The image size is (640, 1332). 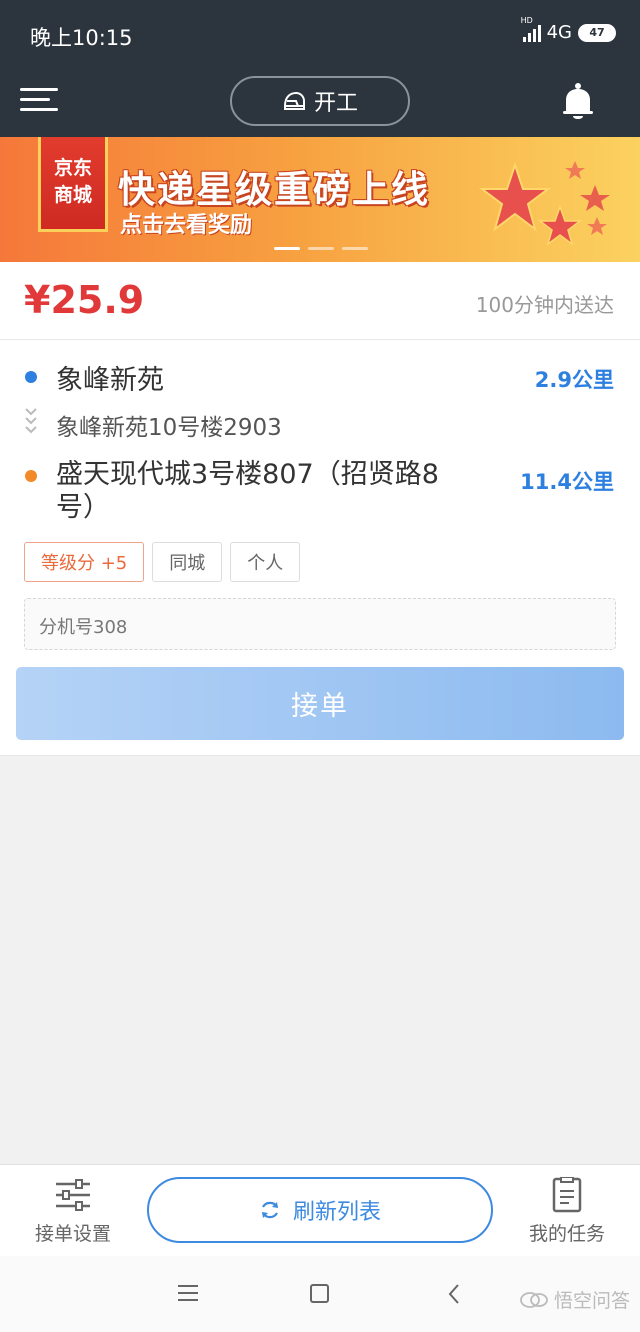 What do you see at coordinates (578, 102) in the screenshot?
I see `bell-icon` at bounding box center [578, 102].